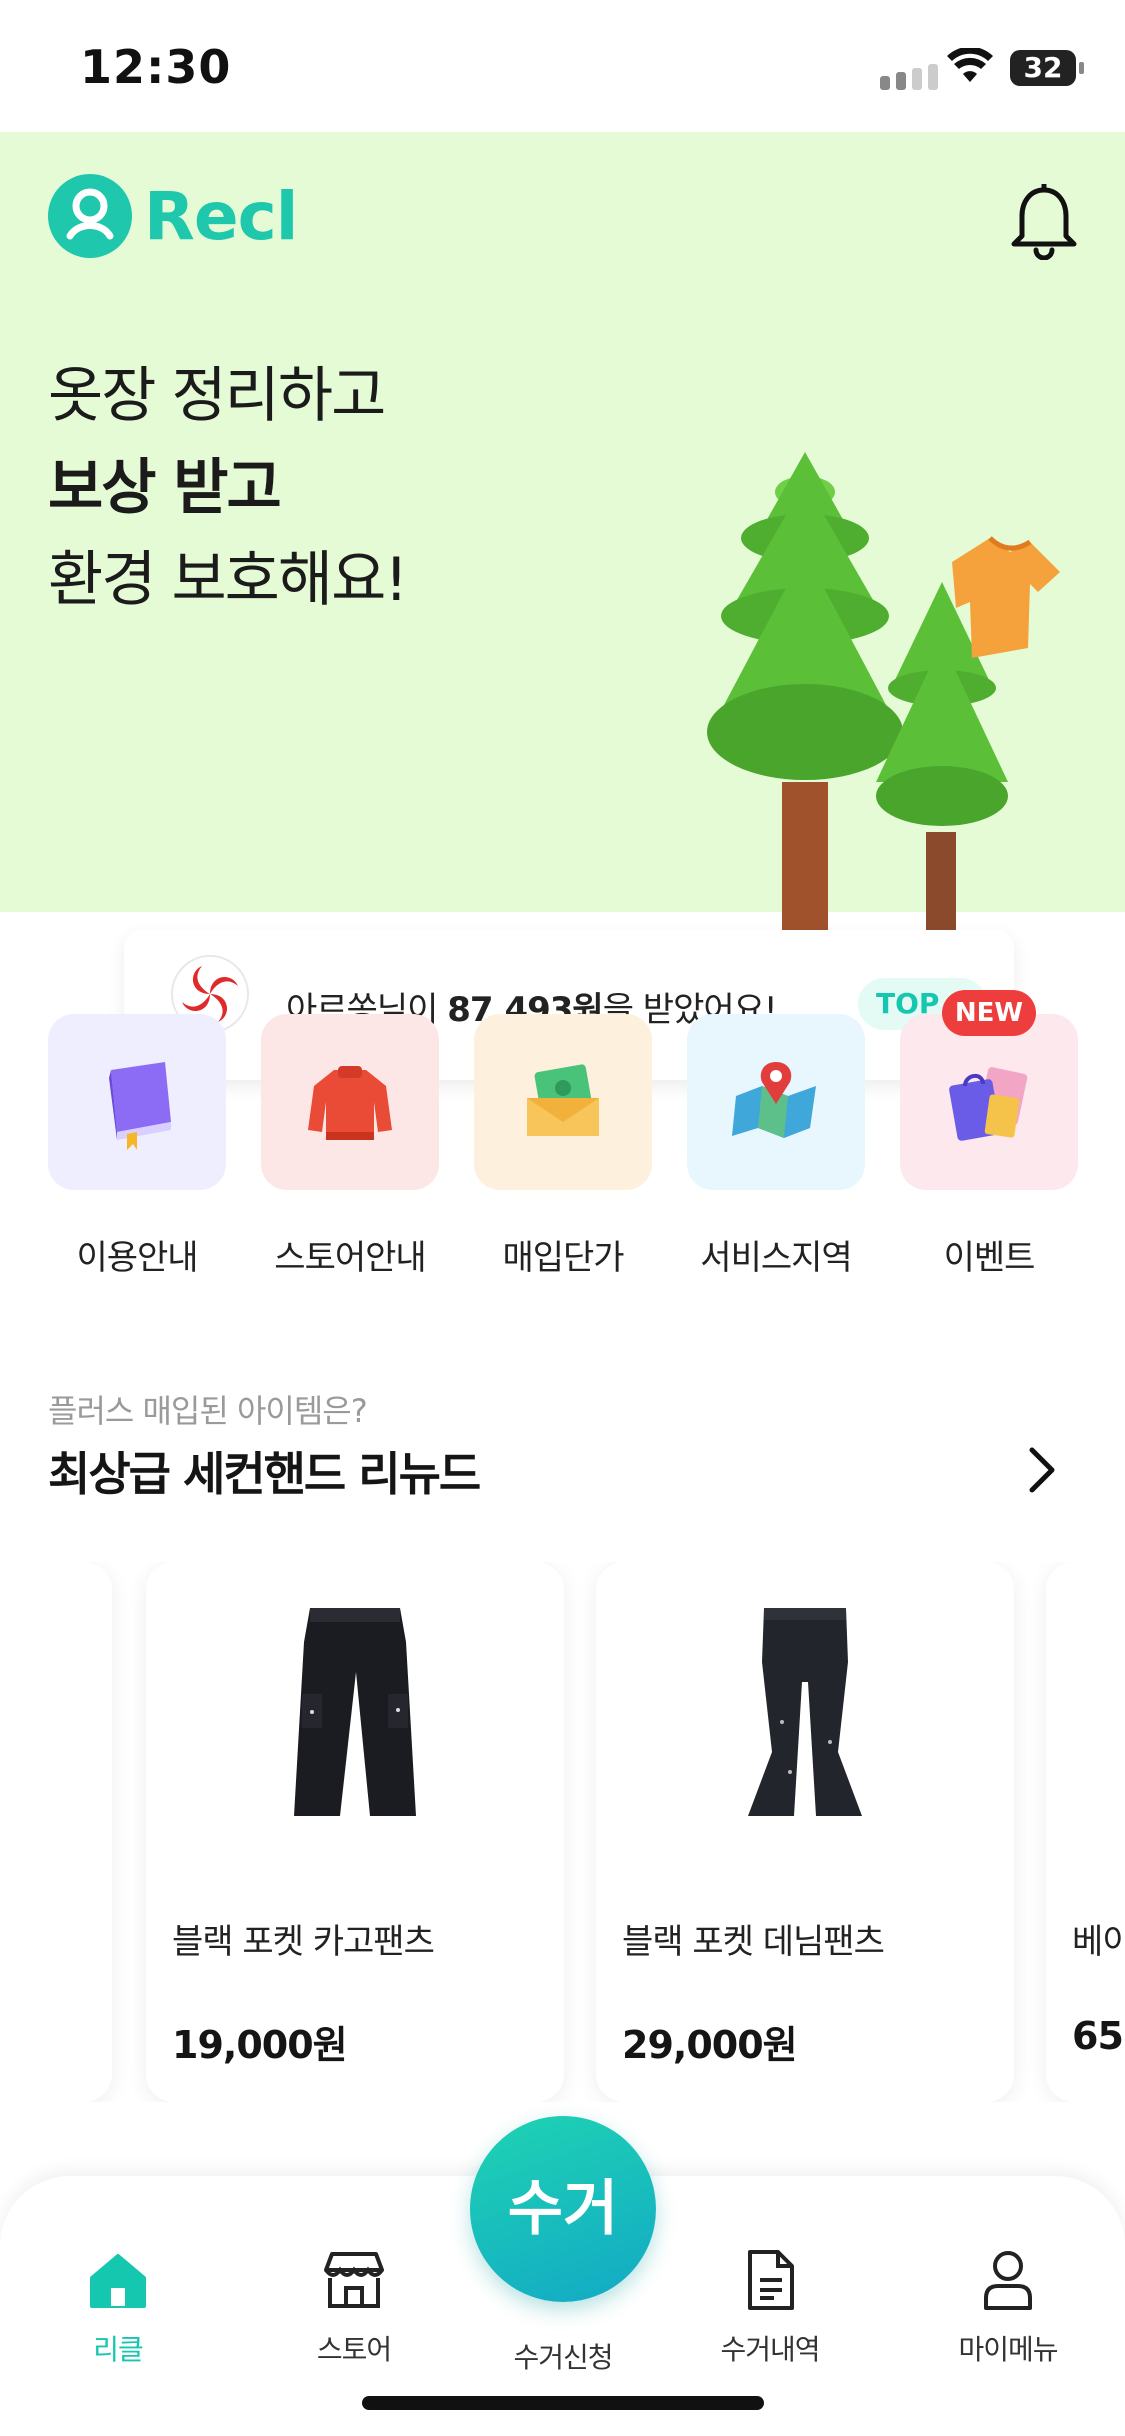  I want to click on shopping-bags-icon, so click(988, 1104).